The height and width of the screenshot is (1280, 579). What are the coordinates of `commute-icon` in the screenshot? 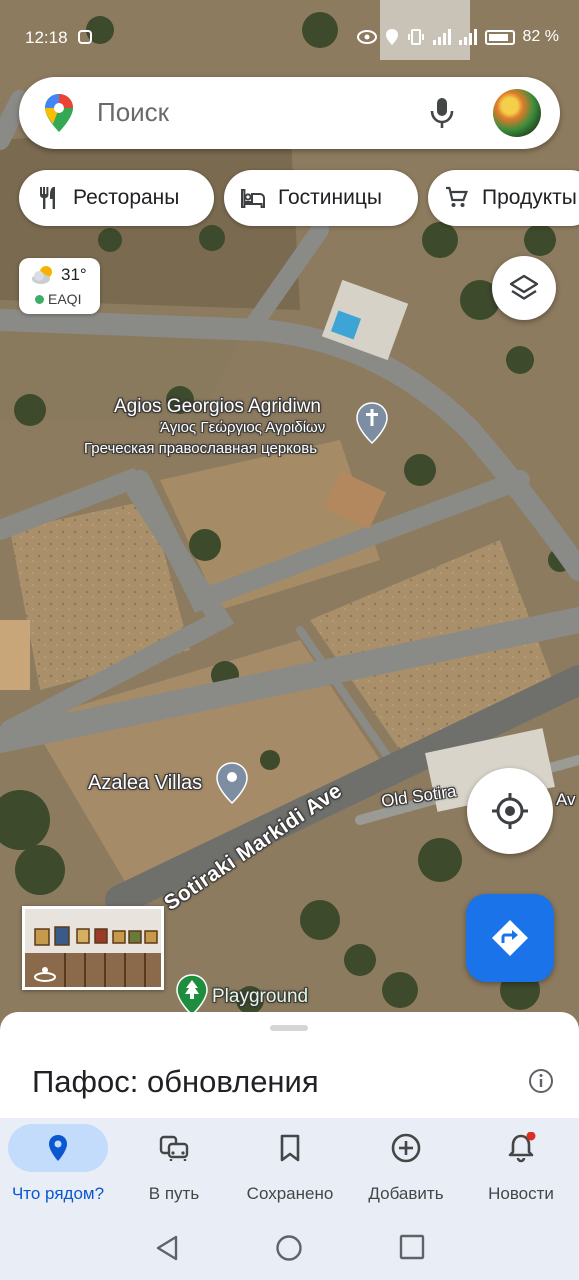 It's located at (174, 1148).